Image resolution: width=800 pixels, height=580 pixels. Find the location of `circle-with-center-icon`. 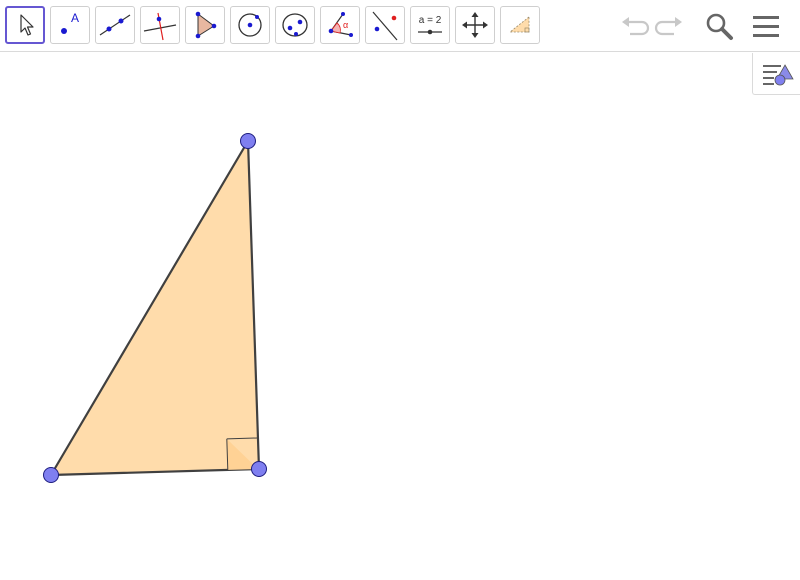

circle-with-center-icon is located at coordinates (250, 25).